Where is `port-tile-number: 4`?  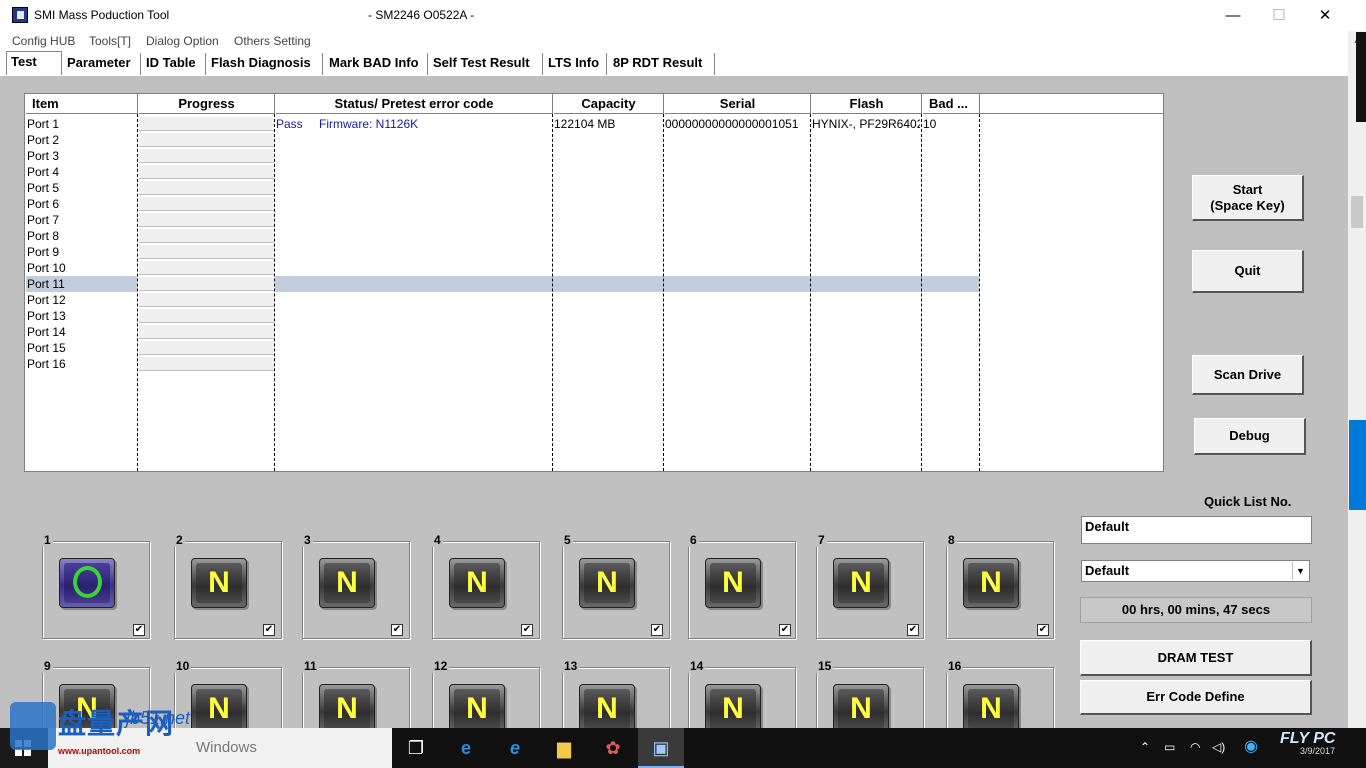
port-tile-number: 4 is located at coordinates (437, 540).